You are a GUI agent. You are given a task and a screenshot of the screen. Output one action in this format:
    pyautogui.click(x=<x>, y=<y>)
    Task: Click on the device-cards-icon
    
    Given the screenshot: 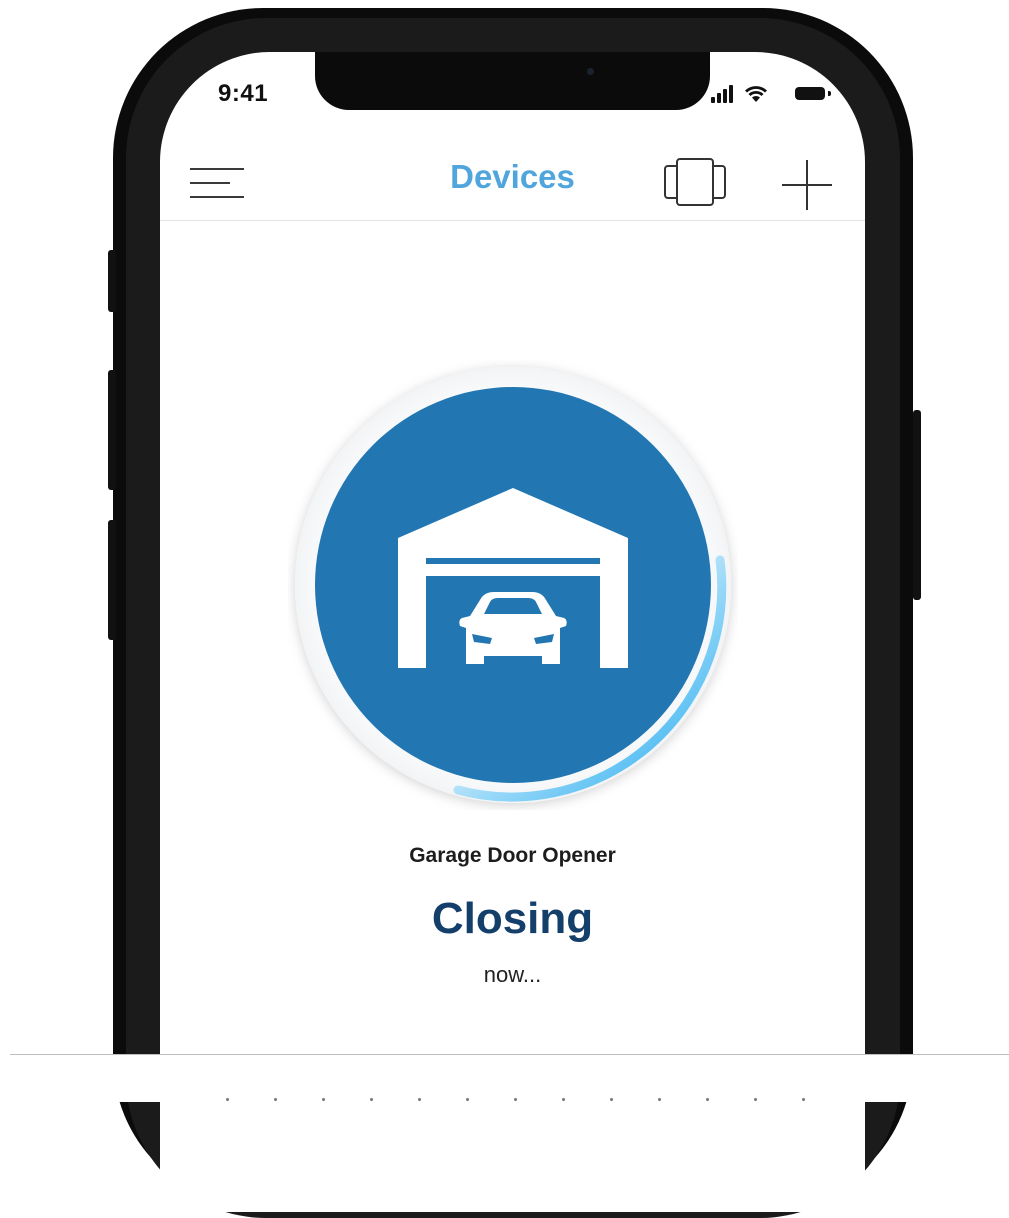 What is the action you would take?
    pyautogui.click(x=695, y=182)
    